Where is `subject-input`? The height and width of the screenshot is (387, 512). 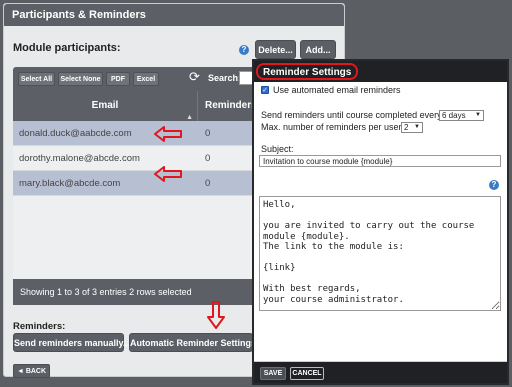 subject-input is located at coordinates (380, 161).